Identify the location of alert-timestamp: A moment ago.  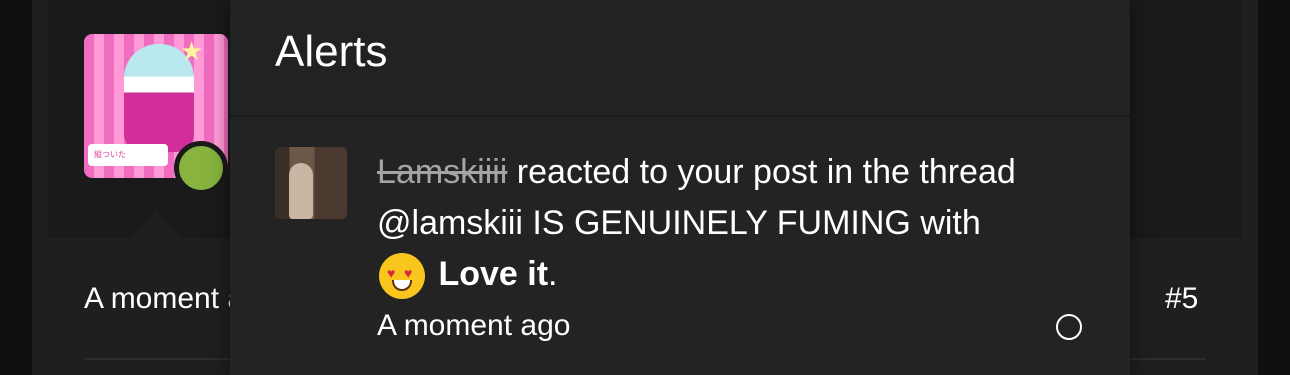
(474, 325).